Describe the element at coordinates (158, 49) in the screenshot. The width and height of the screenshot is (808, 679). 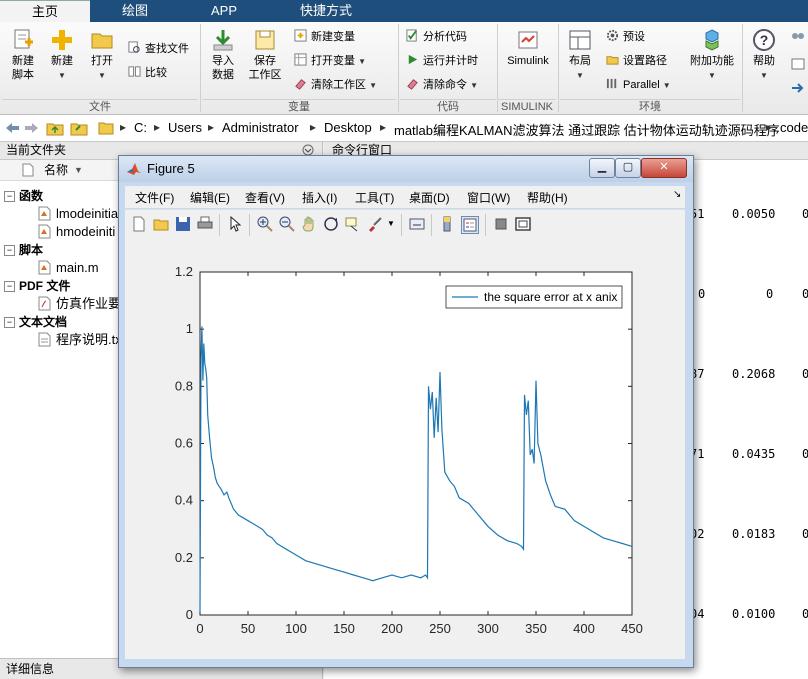
I see `find-files-button: 查找文件` at that location.